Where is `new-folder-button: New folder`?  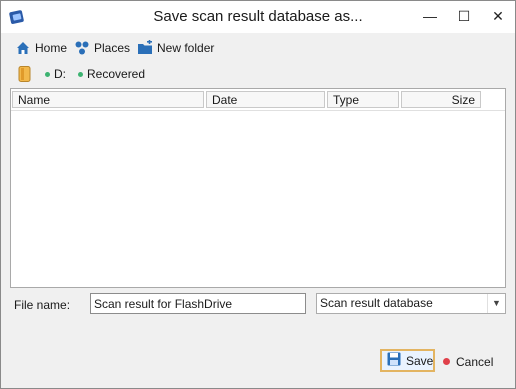
new-folder-button: New folder is located at coordinates (175, 48).